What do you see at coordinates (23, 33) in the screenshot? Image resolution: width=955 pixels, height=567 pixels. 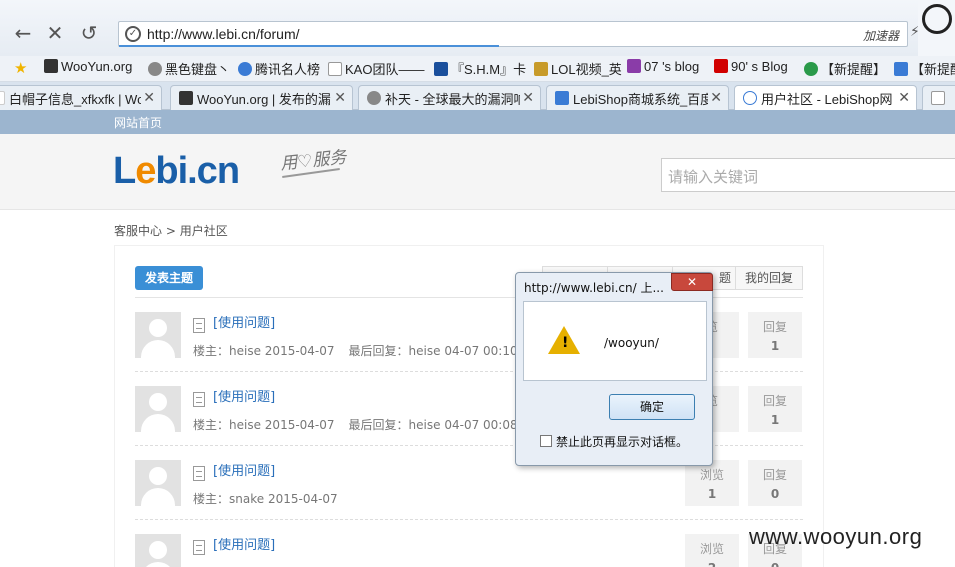 I see `back-icon: ←` at bounding box center [23, 33].